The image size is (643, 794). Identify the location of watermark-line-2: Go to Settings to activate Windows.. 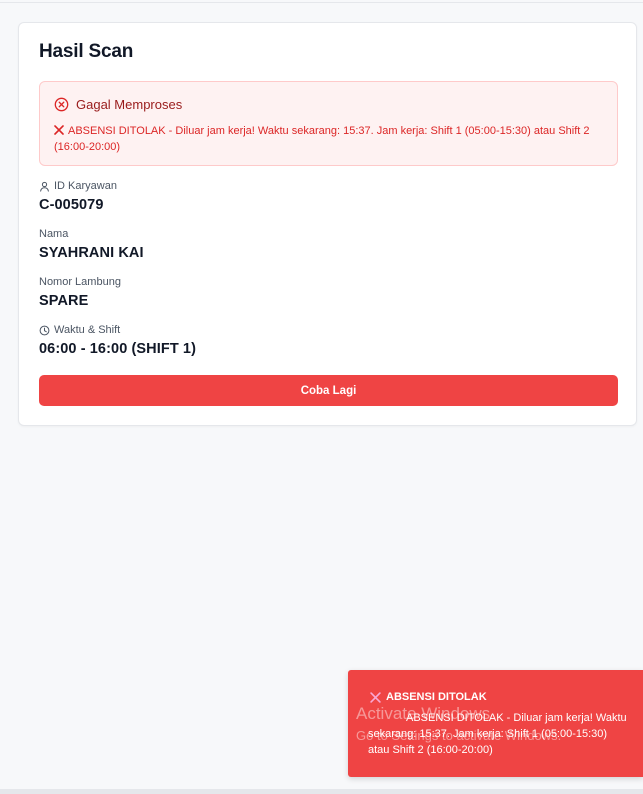
(459, 735).